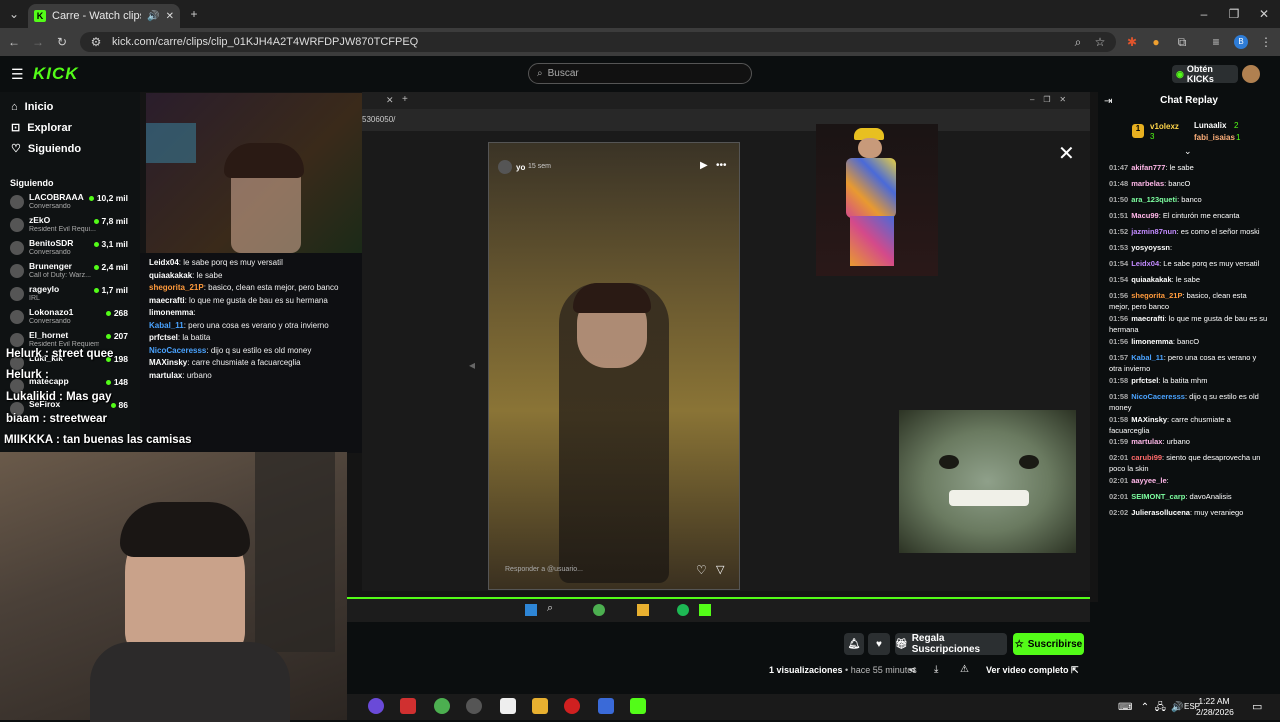  Describe the element at coordinates (640, 73) in the screenshot. I see `search-input: ⌕ Buscar` at that location.